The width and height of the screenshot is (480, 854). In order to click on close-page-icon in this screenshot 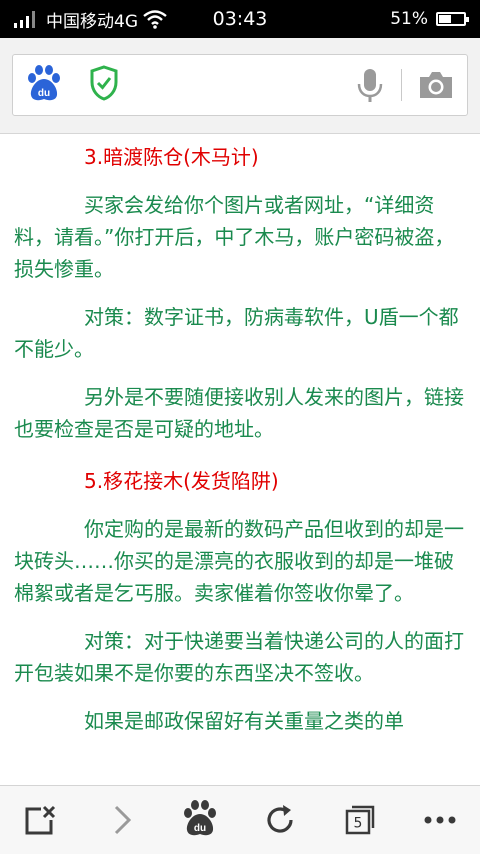, I will do `click(40, 820)`.